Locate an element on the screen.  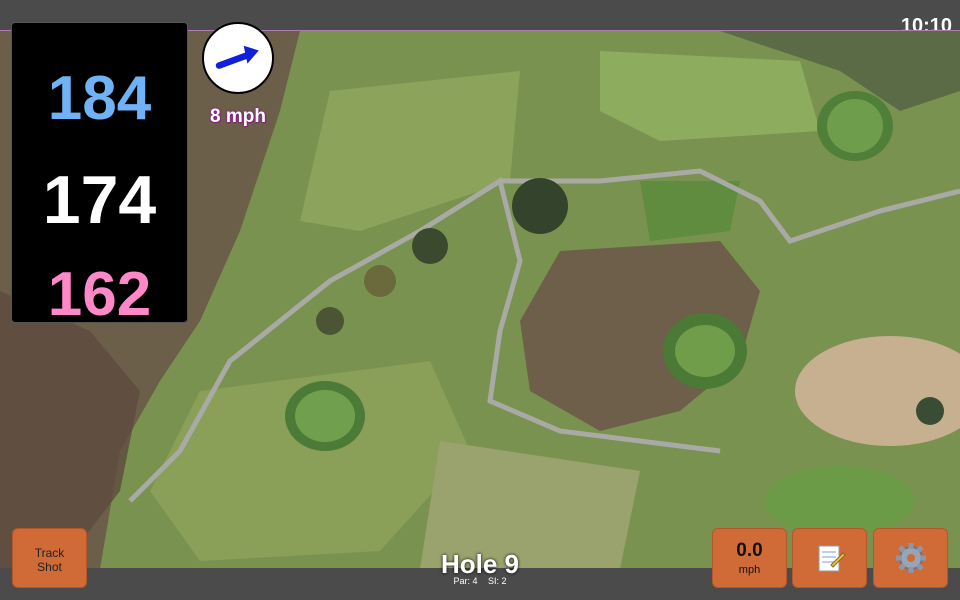
wind-arrow-icon is located at coordinates (237, 57).